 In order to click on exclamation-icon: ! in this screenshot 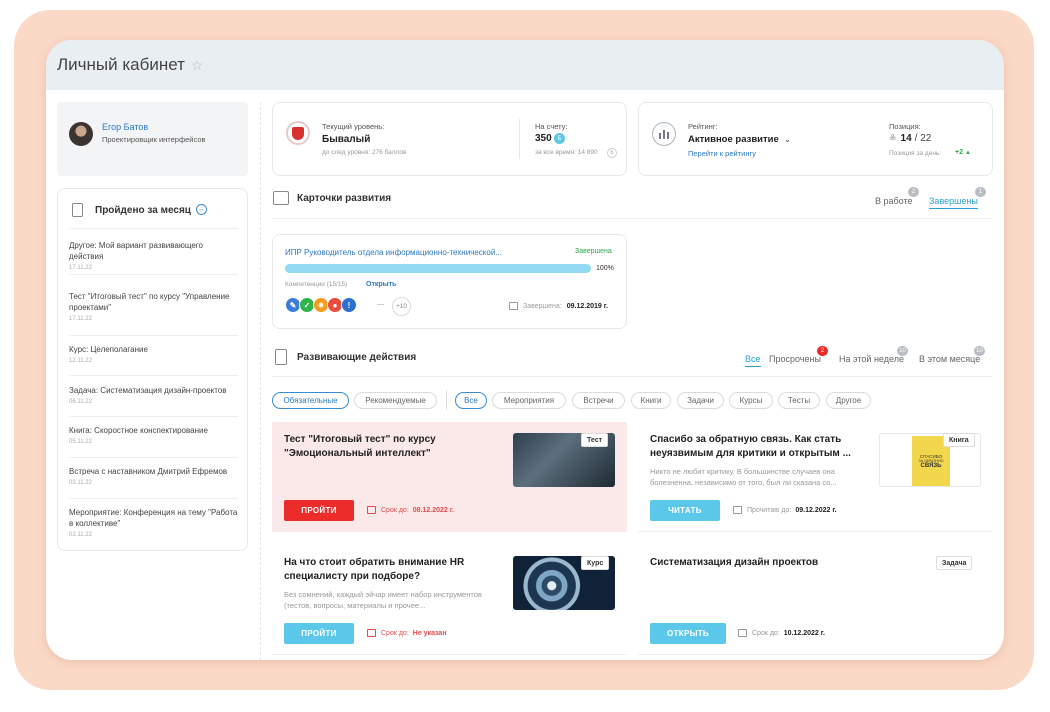, I will do `click(349, 305)`.